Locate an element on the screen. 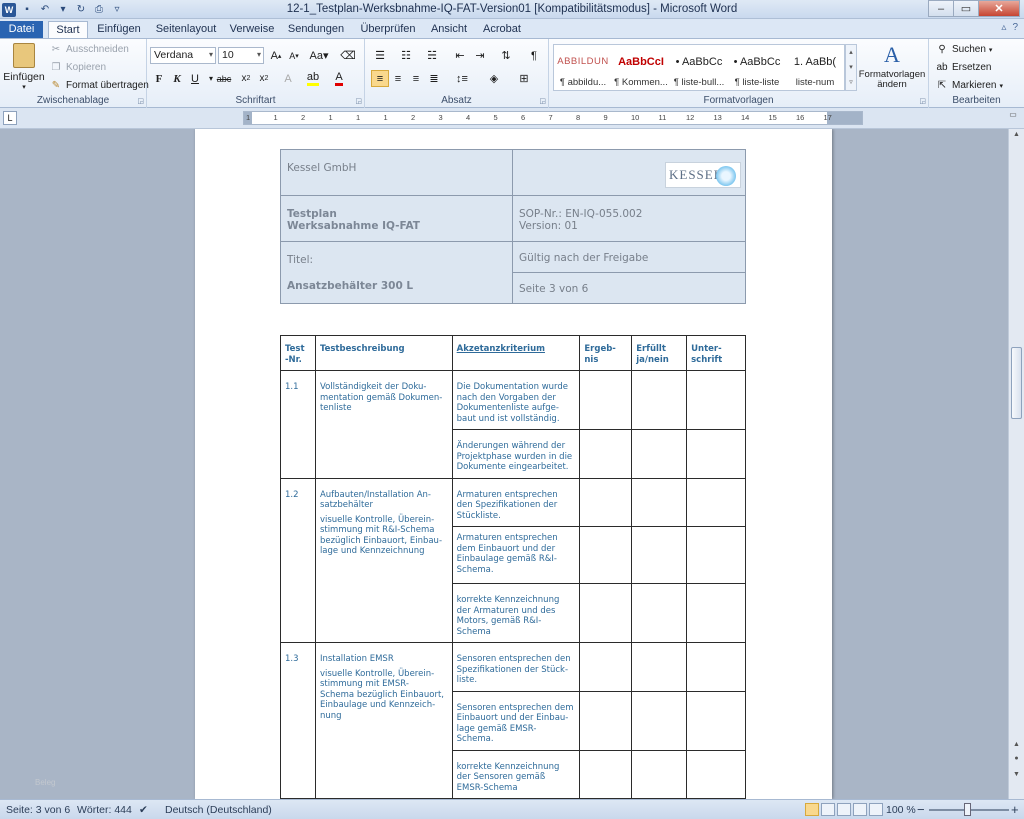 The image size is (1024, 819). font-color-button: A is located at coordinates (339, 78).